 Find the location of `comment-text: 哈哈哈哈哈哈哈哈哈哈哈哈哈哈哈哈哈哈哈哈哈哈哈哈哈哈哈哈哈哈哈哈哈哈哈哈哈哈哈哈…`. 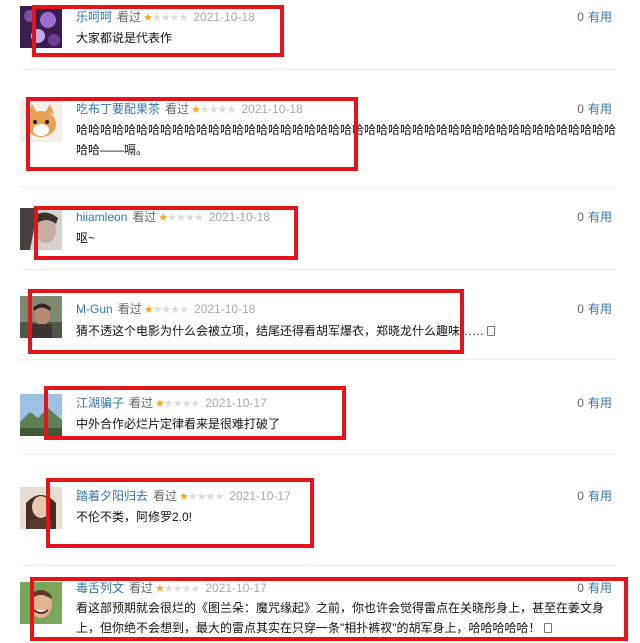

comment-text: 哈哈哈哈哈哈哈哈哈哈哈哈哈哈哈哈哈哈哈哈哈哈哈哈哈哈哈哈哈哈哈哈哈哈哈哈哈哈哈哈… is located at coordinates (346, 140).